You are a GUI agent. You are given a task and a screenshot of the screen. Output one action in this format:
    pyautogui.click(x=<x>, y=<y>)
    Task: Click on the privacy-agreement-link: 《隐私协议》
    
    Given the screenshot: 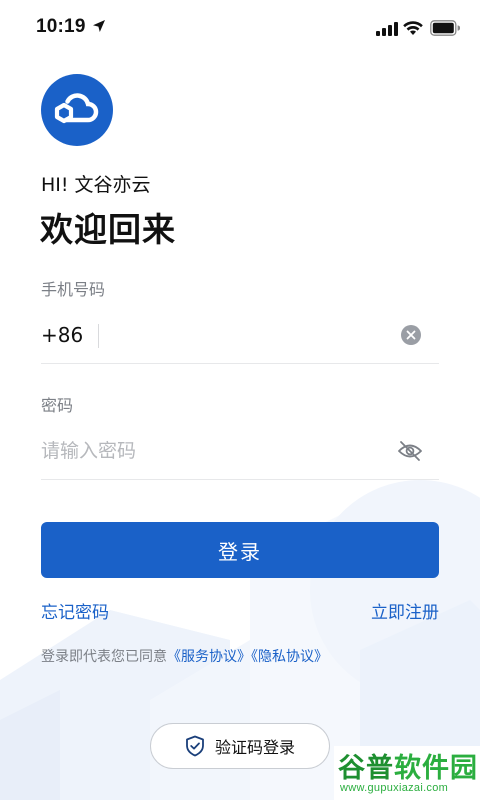 What is the action you would take?
    pyautogui.click(x=289, y=657)
    